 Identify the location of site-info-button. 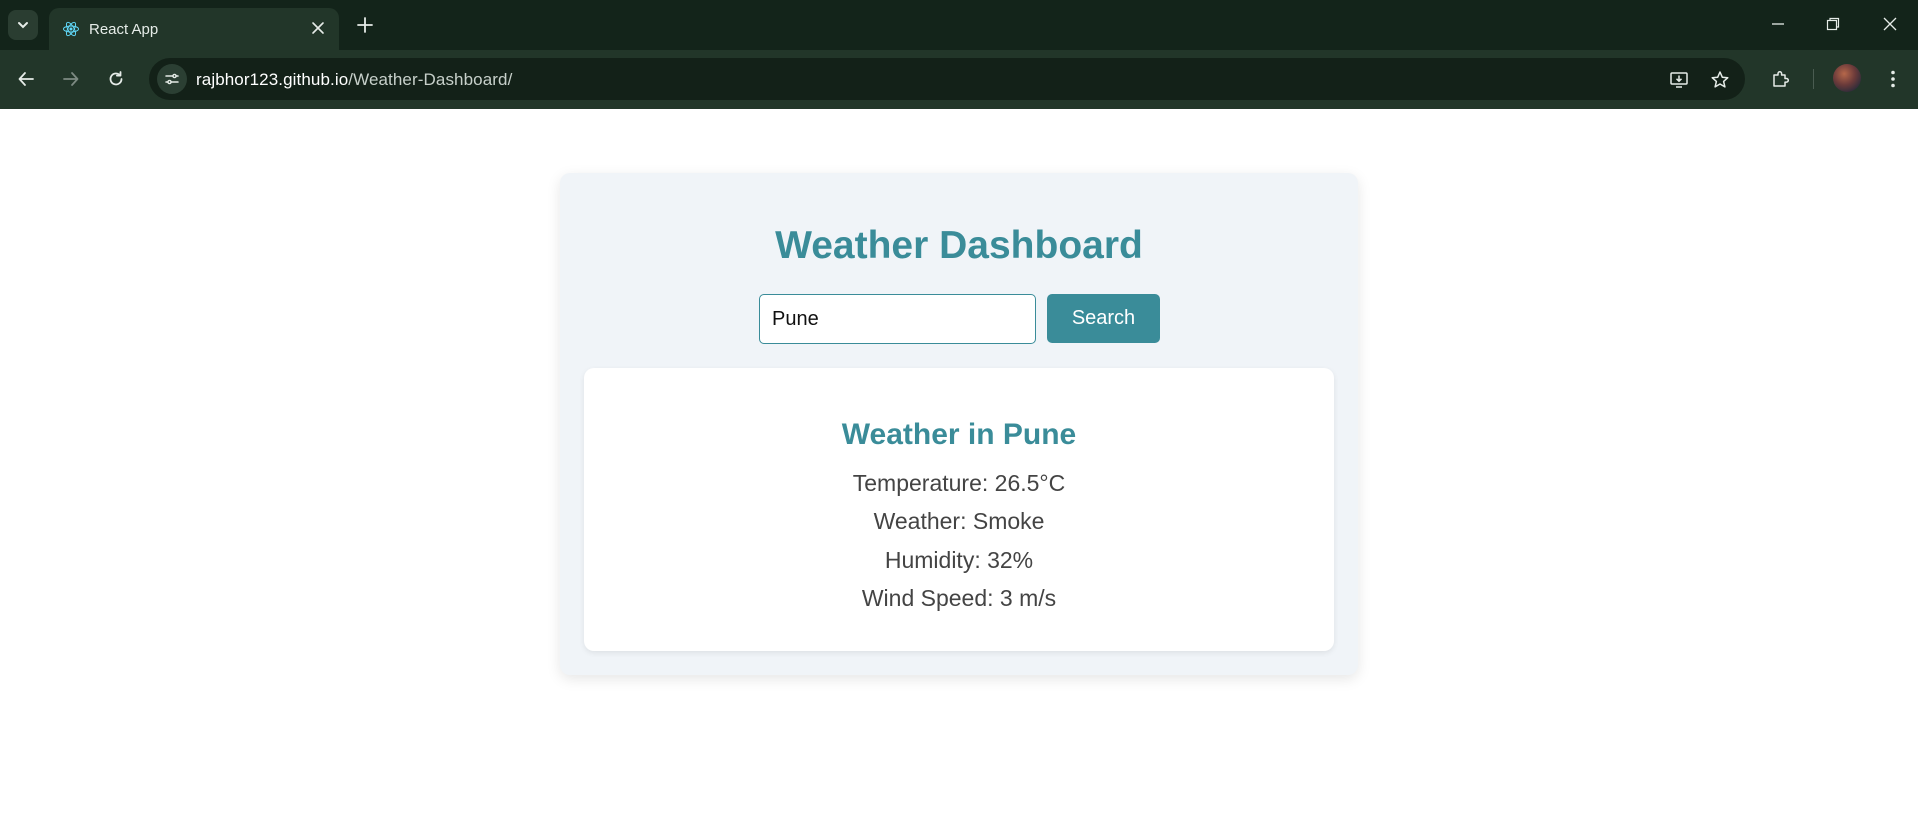
(172, 79).